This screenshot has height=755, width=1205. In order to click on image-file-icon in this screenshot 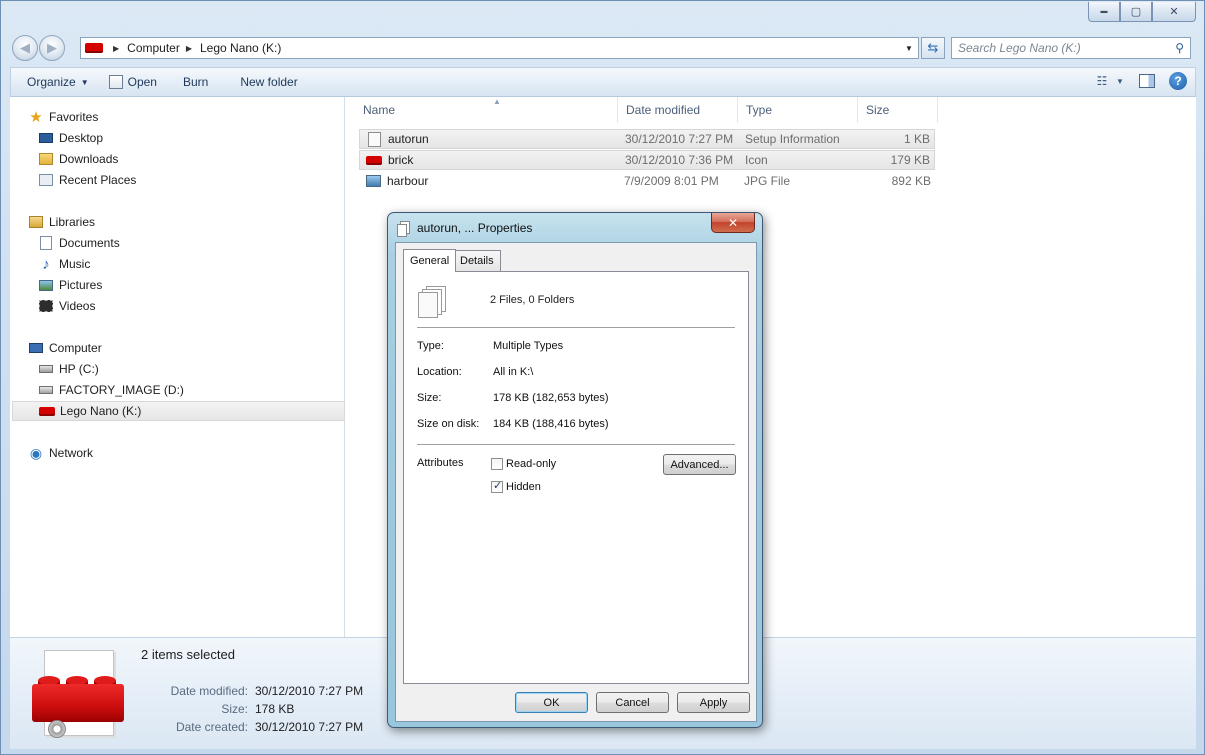, I will do `click(373, 181)`.